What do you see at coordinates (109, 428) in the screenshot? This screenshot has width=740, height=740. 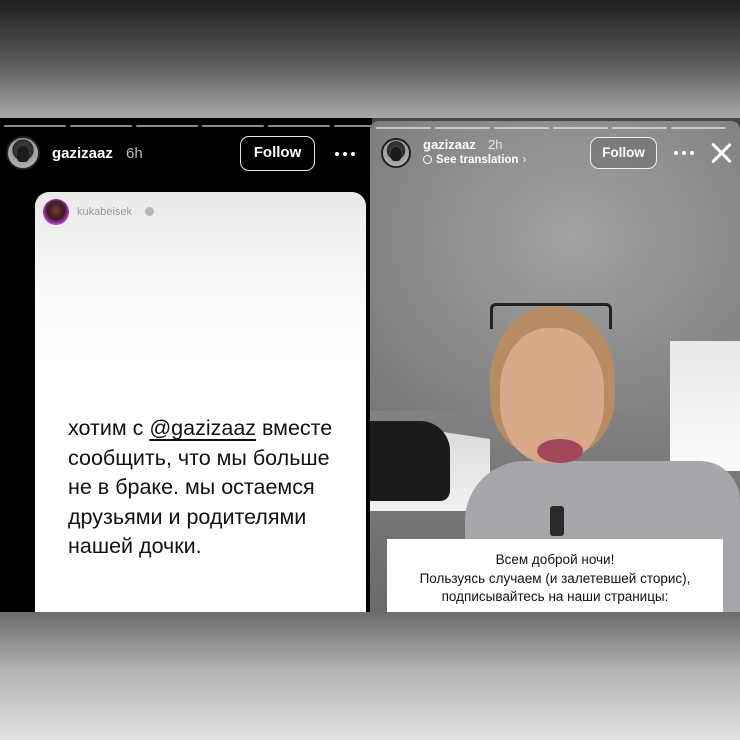 I see `story-text-before: хотим с` at bounding box center [109, 428].